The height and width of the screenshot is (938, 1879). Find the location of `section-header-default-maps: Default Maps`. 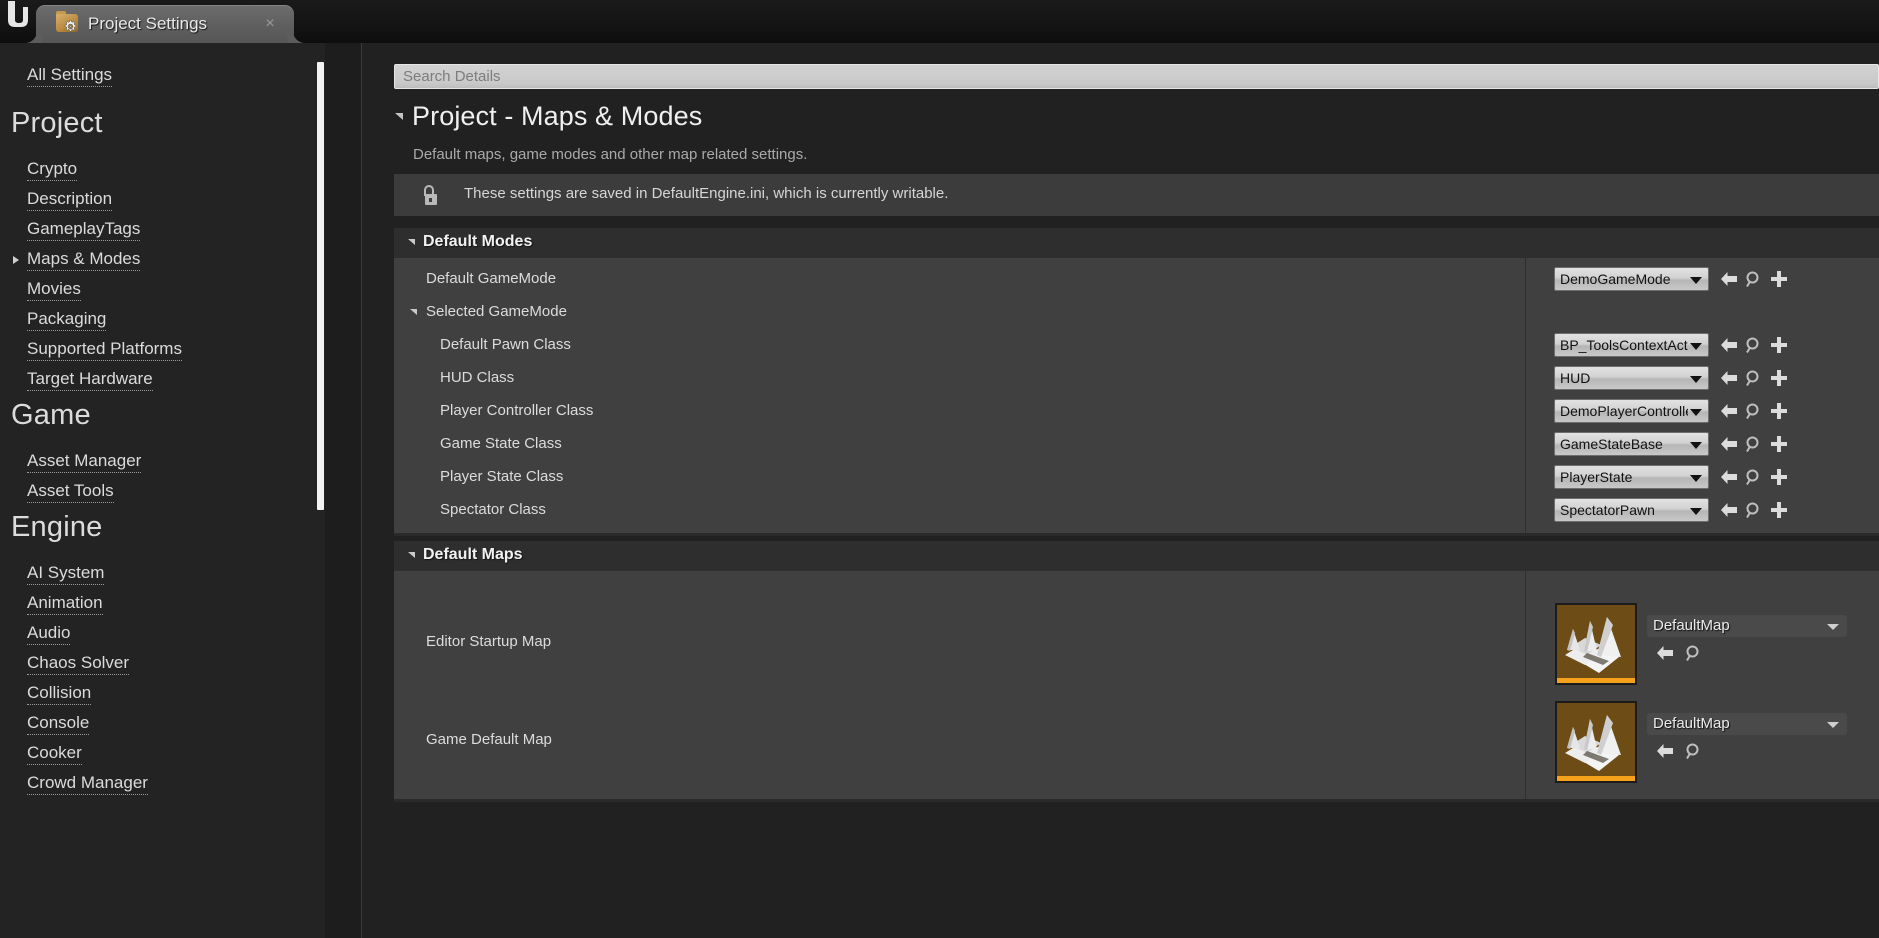

section-header-default-maps: Default Maps is located at coordinates (1136, 556).